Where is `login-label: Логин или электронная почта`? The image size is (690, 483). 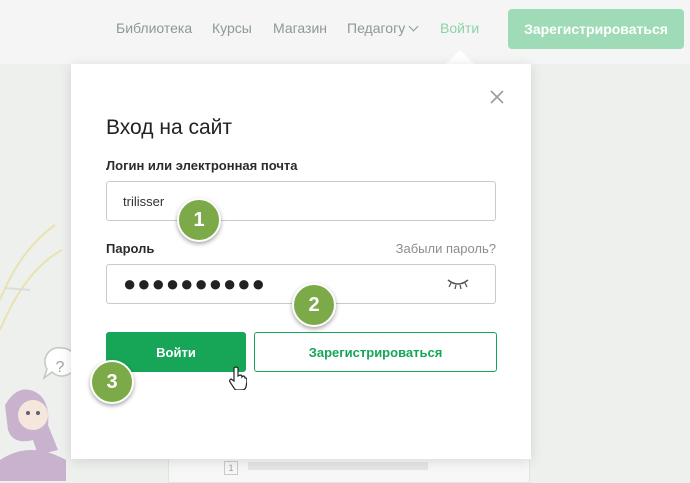 login-label: Логин или электронная почта is located at coordinates (202, 165).